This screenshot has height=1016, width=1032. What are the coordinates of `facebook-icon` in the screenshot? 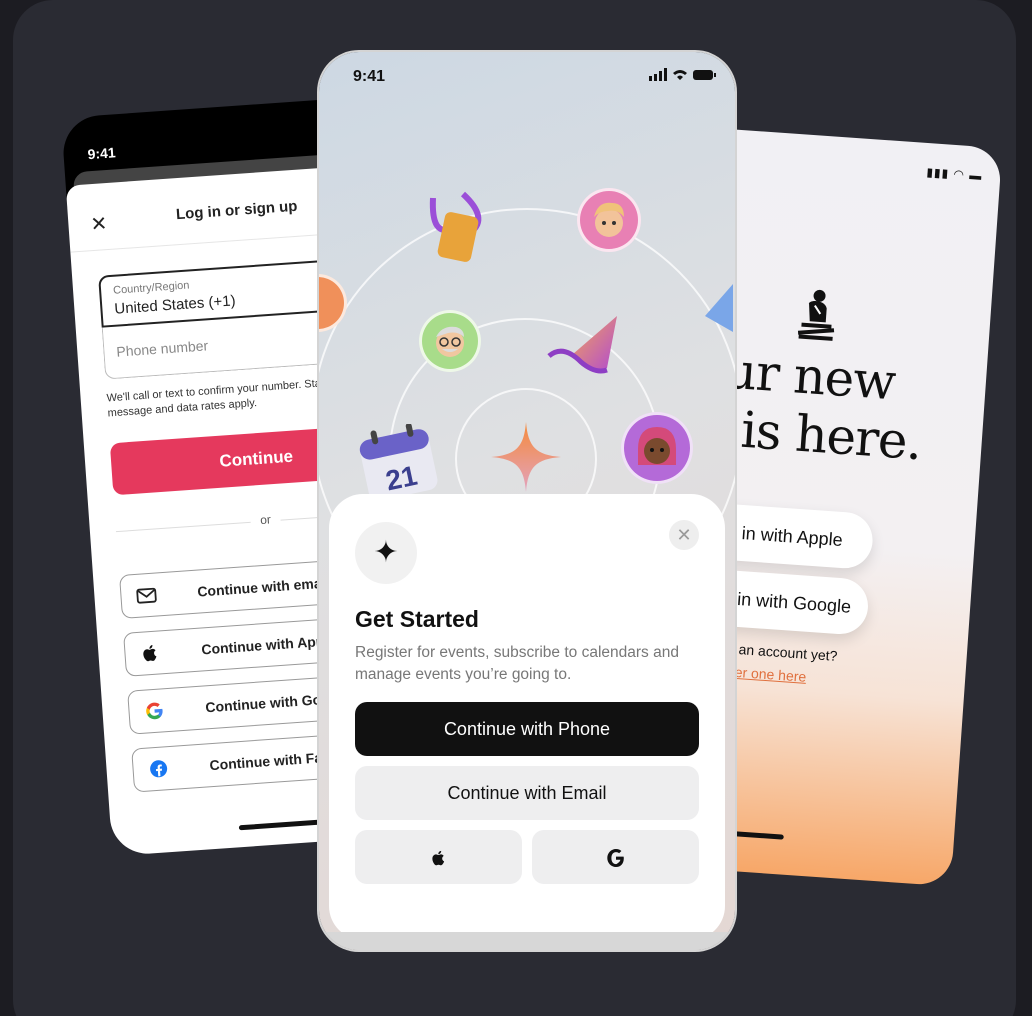 It's located at (158, 768).